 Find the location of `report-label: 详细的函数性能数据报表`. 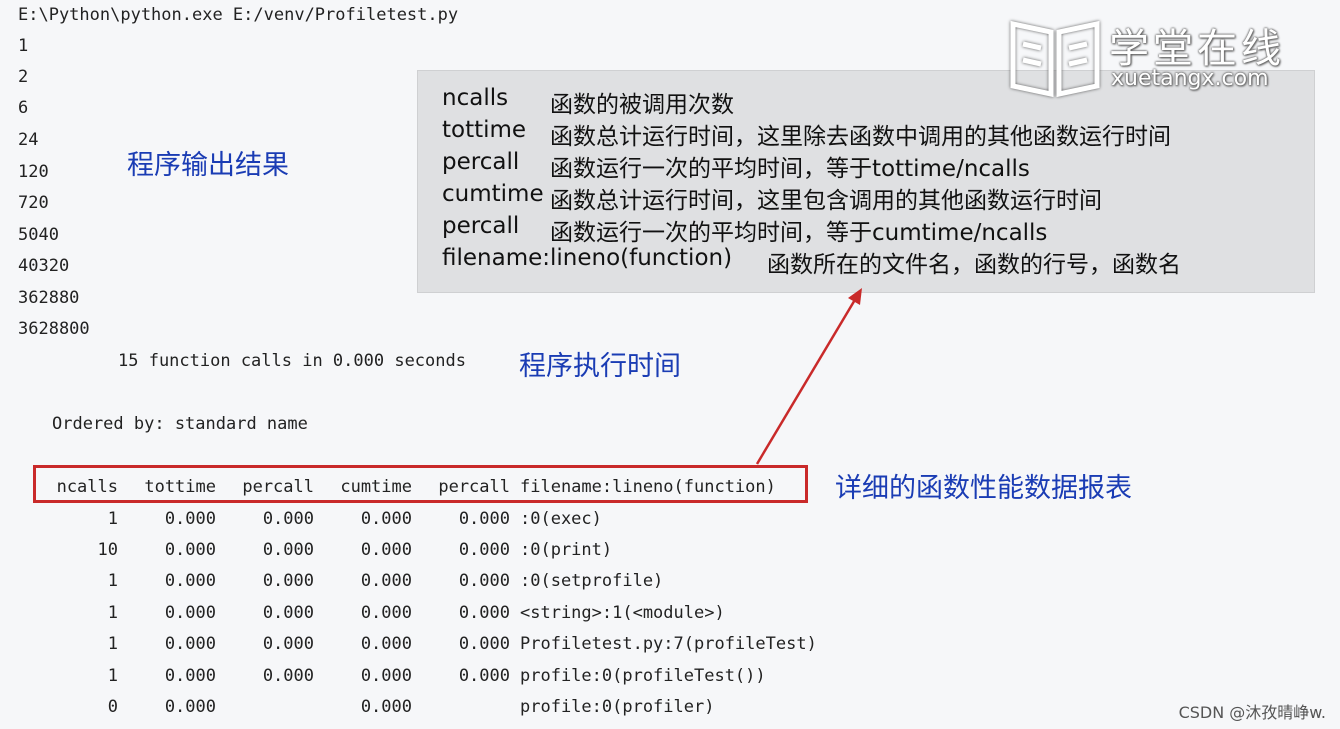

report-label: 详细的函数性能数据报表 is located at coordinates (983, 488).